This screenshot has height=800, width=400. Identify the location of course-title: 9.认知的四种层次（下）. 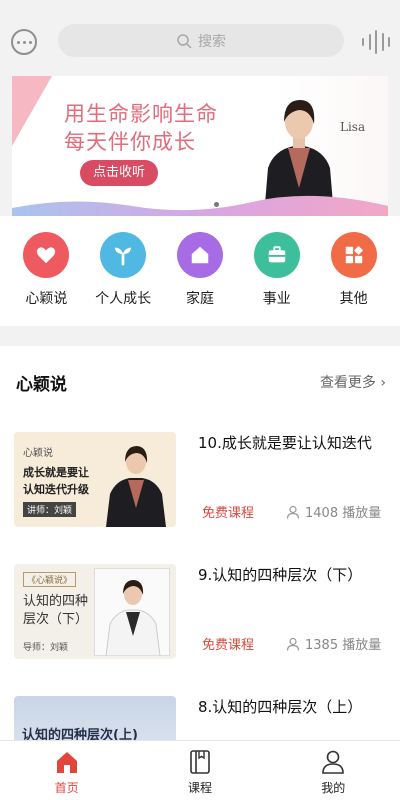
(280, 574).